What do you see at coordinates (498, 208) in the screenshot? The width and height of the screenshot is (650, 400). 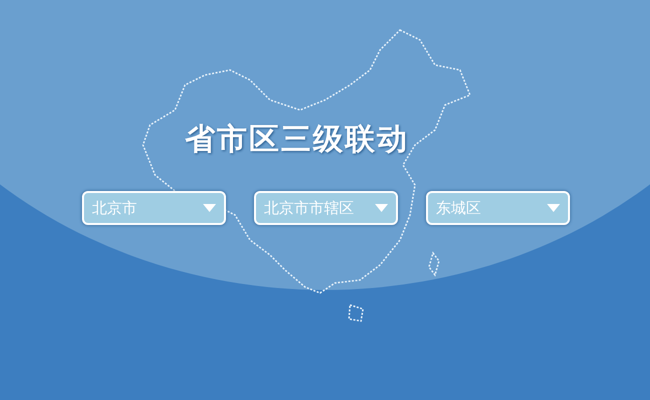 I see `dropdown-select: 东城区` at bounding box center [498, 208].